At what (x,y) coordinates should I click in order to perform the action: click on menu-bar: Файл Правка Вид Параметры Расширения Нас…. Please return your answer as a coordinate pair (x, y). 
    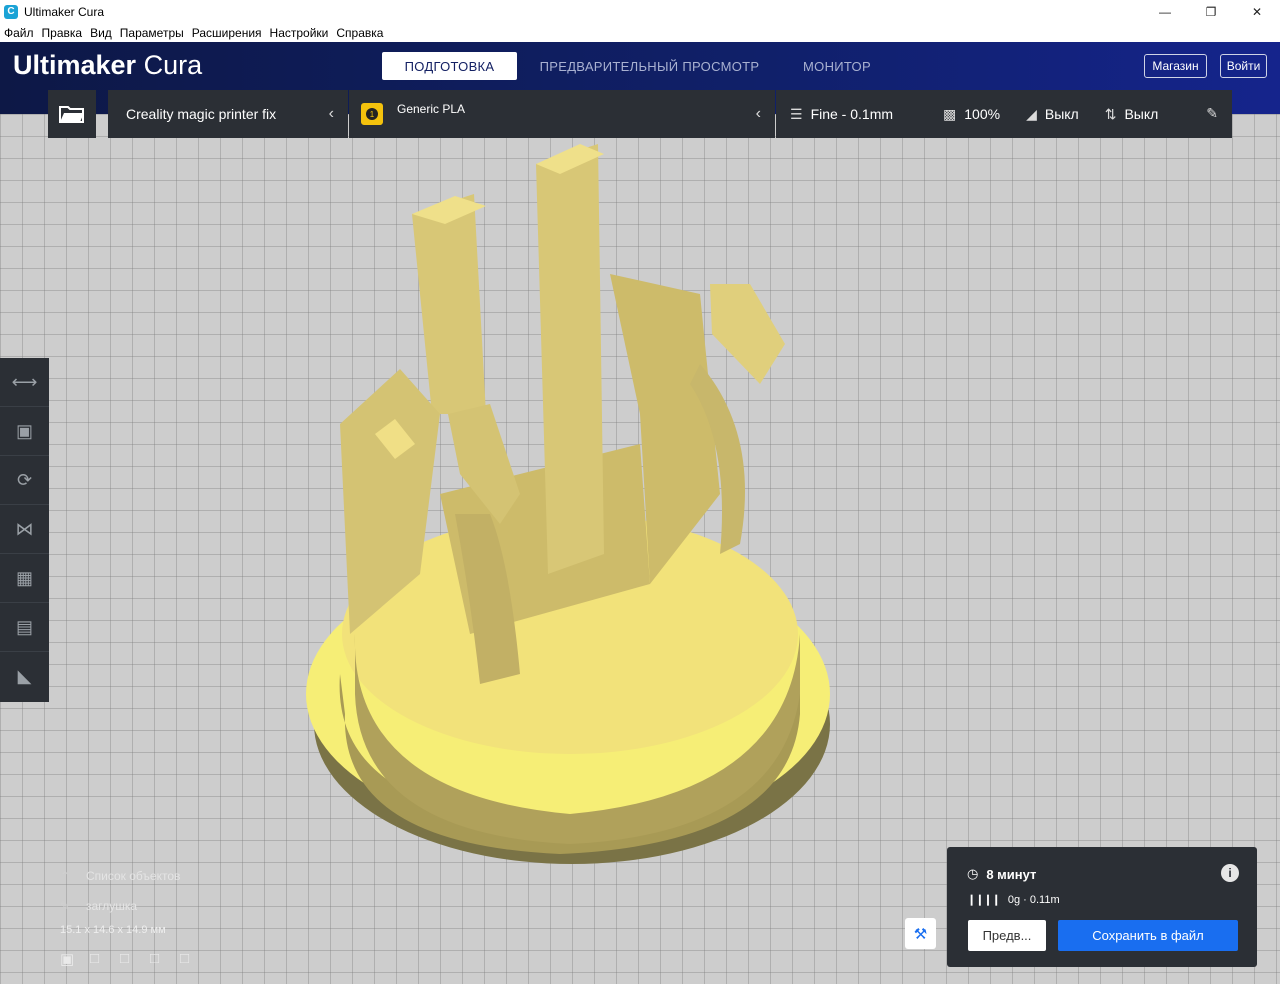
    Looking at the image, I should click on (640, 32).